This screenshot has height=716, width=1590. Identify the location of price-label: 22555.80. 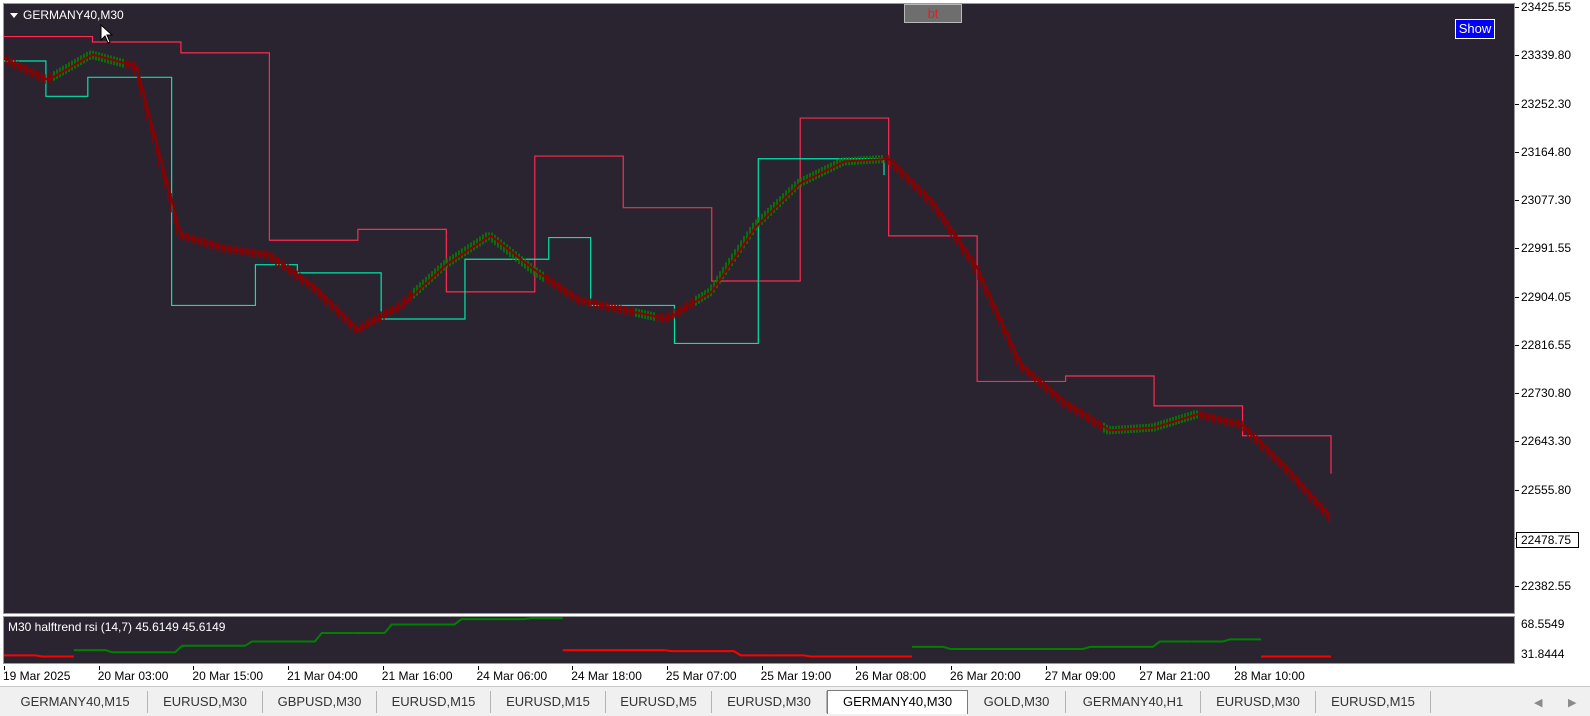
(1546, 489).